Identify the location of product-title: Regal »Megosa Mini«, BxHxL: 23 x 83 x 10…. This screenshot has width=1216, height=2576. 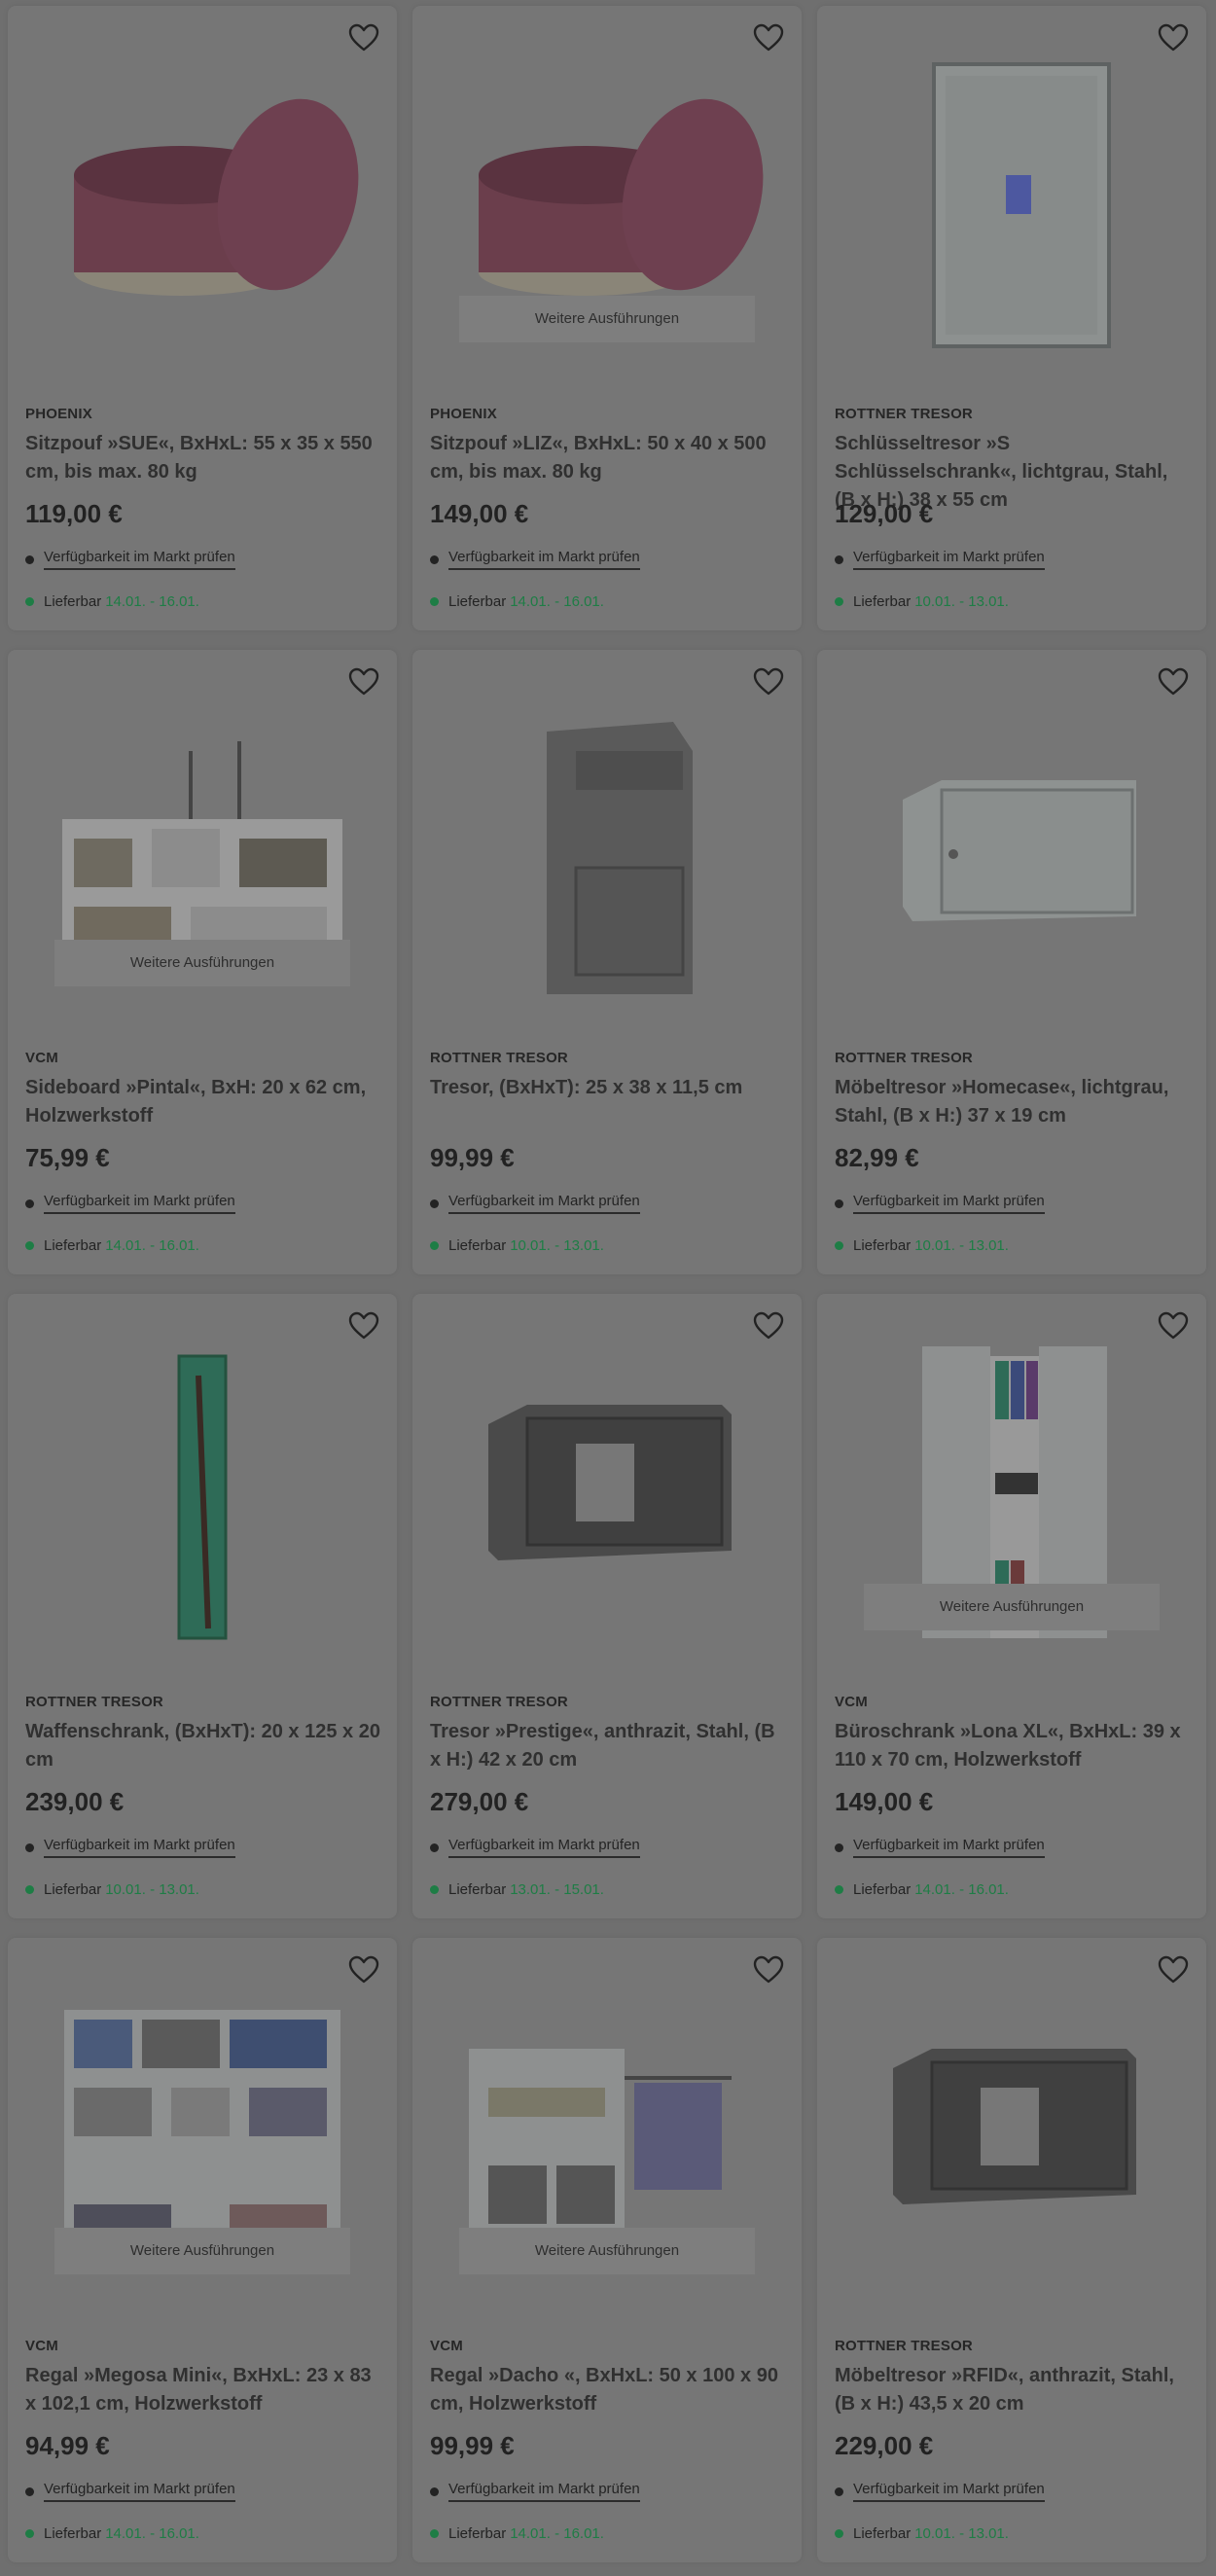
(204, 2390).